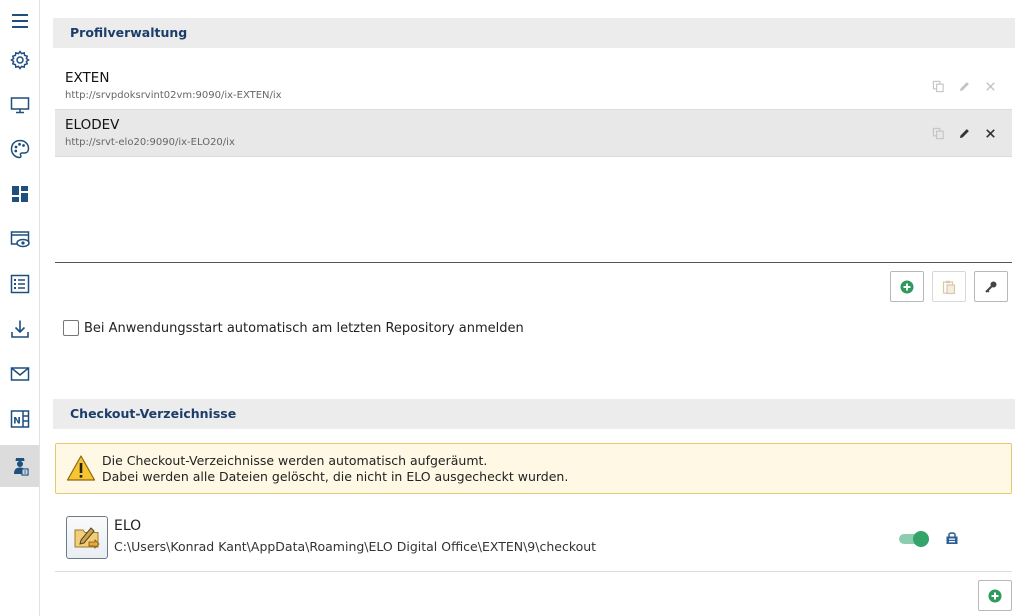  I want to click on checkout-section-header: Checkout-Verzeichnisse, so click(534, 414).